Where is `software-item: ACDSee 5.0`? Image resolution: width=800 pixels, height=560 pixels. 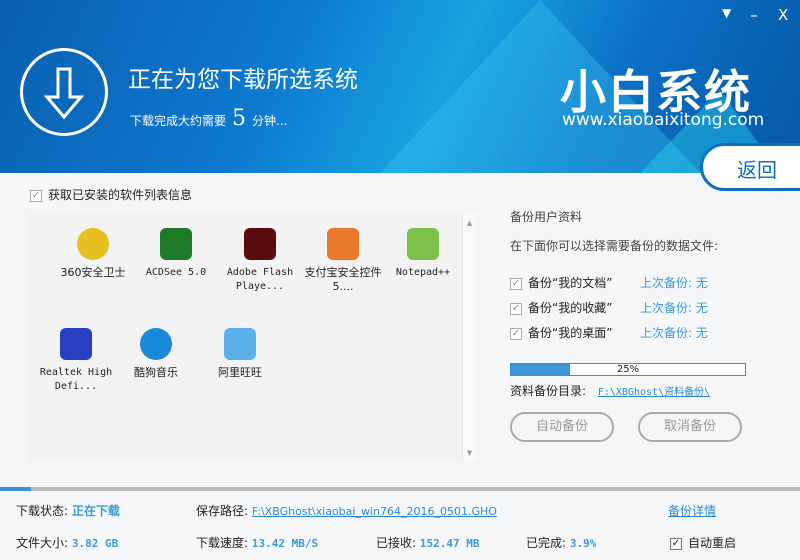 software-item: ACDSee 5.0 is located at coordinates (176, 254).